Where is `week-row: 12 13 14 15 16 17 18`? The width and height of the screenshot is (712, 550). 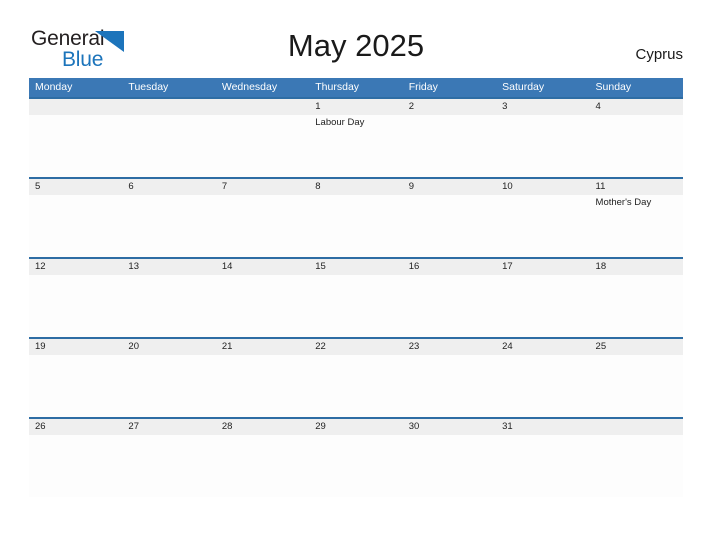
week-row: 12 13 14 15 16 17 18 is located at coordinates (356, 297).